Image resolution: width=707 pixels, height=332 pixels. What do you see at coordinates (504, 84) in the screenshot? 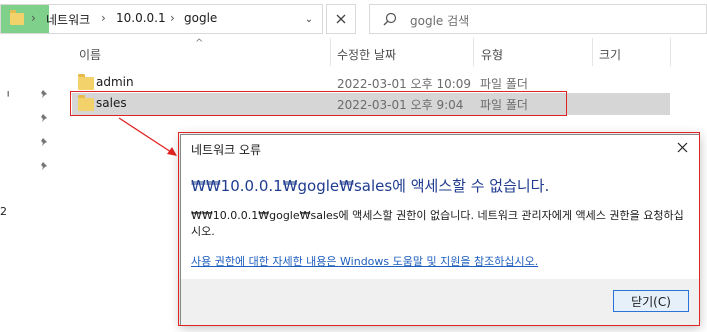
I see `item-type: 파일 폴더` at bounding box center [504, 84].